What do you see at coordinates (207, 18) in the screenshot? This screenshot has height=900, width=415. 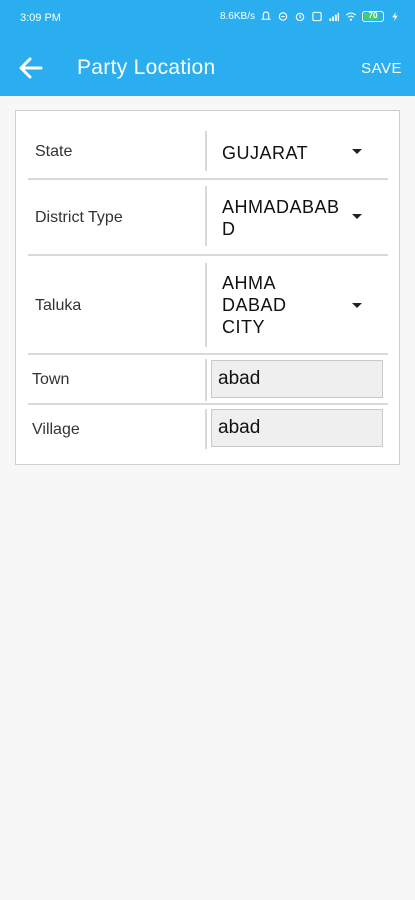 I see `status-bar: 3:09 PM 8.6KB/s 70` at bounding box center [207, 18].